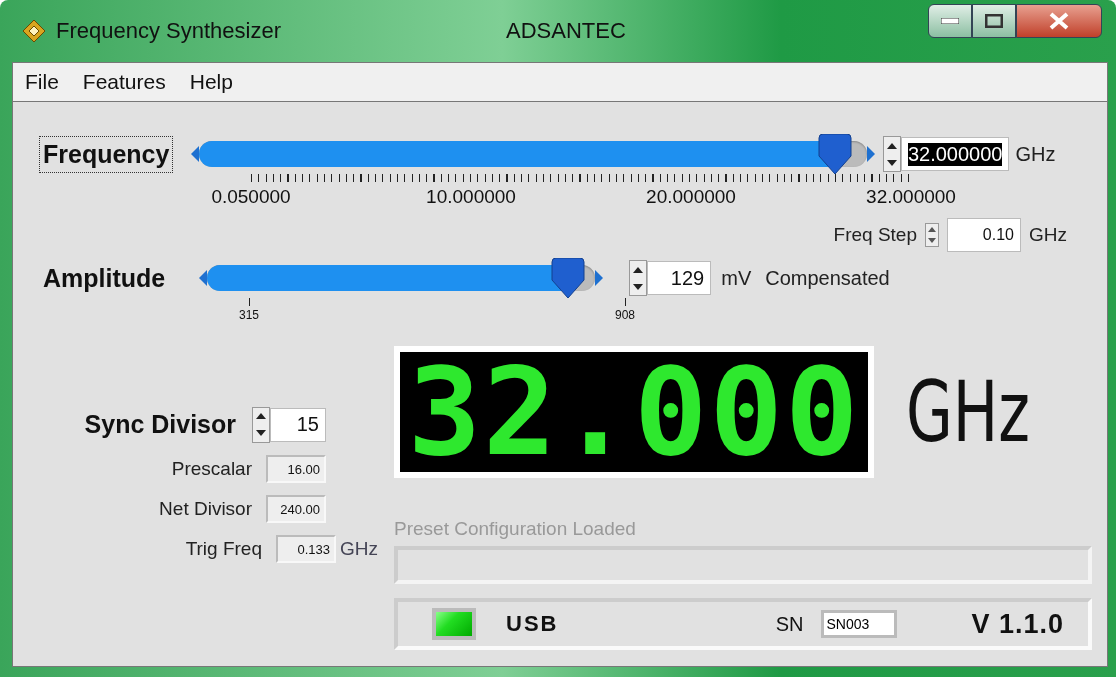 This screenshot has height=677, width=1116. Describe the element at coordinates (106, 154) in the screenshot. I see `frequency-label: Frequency` at that location.